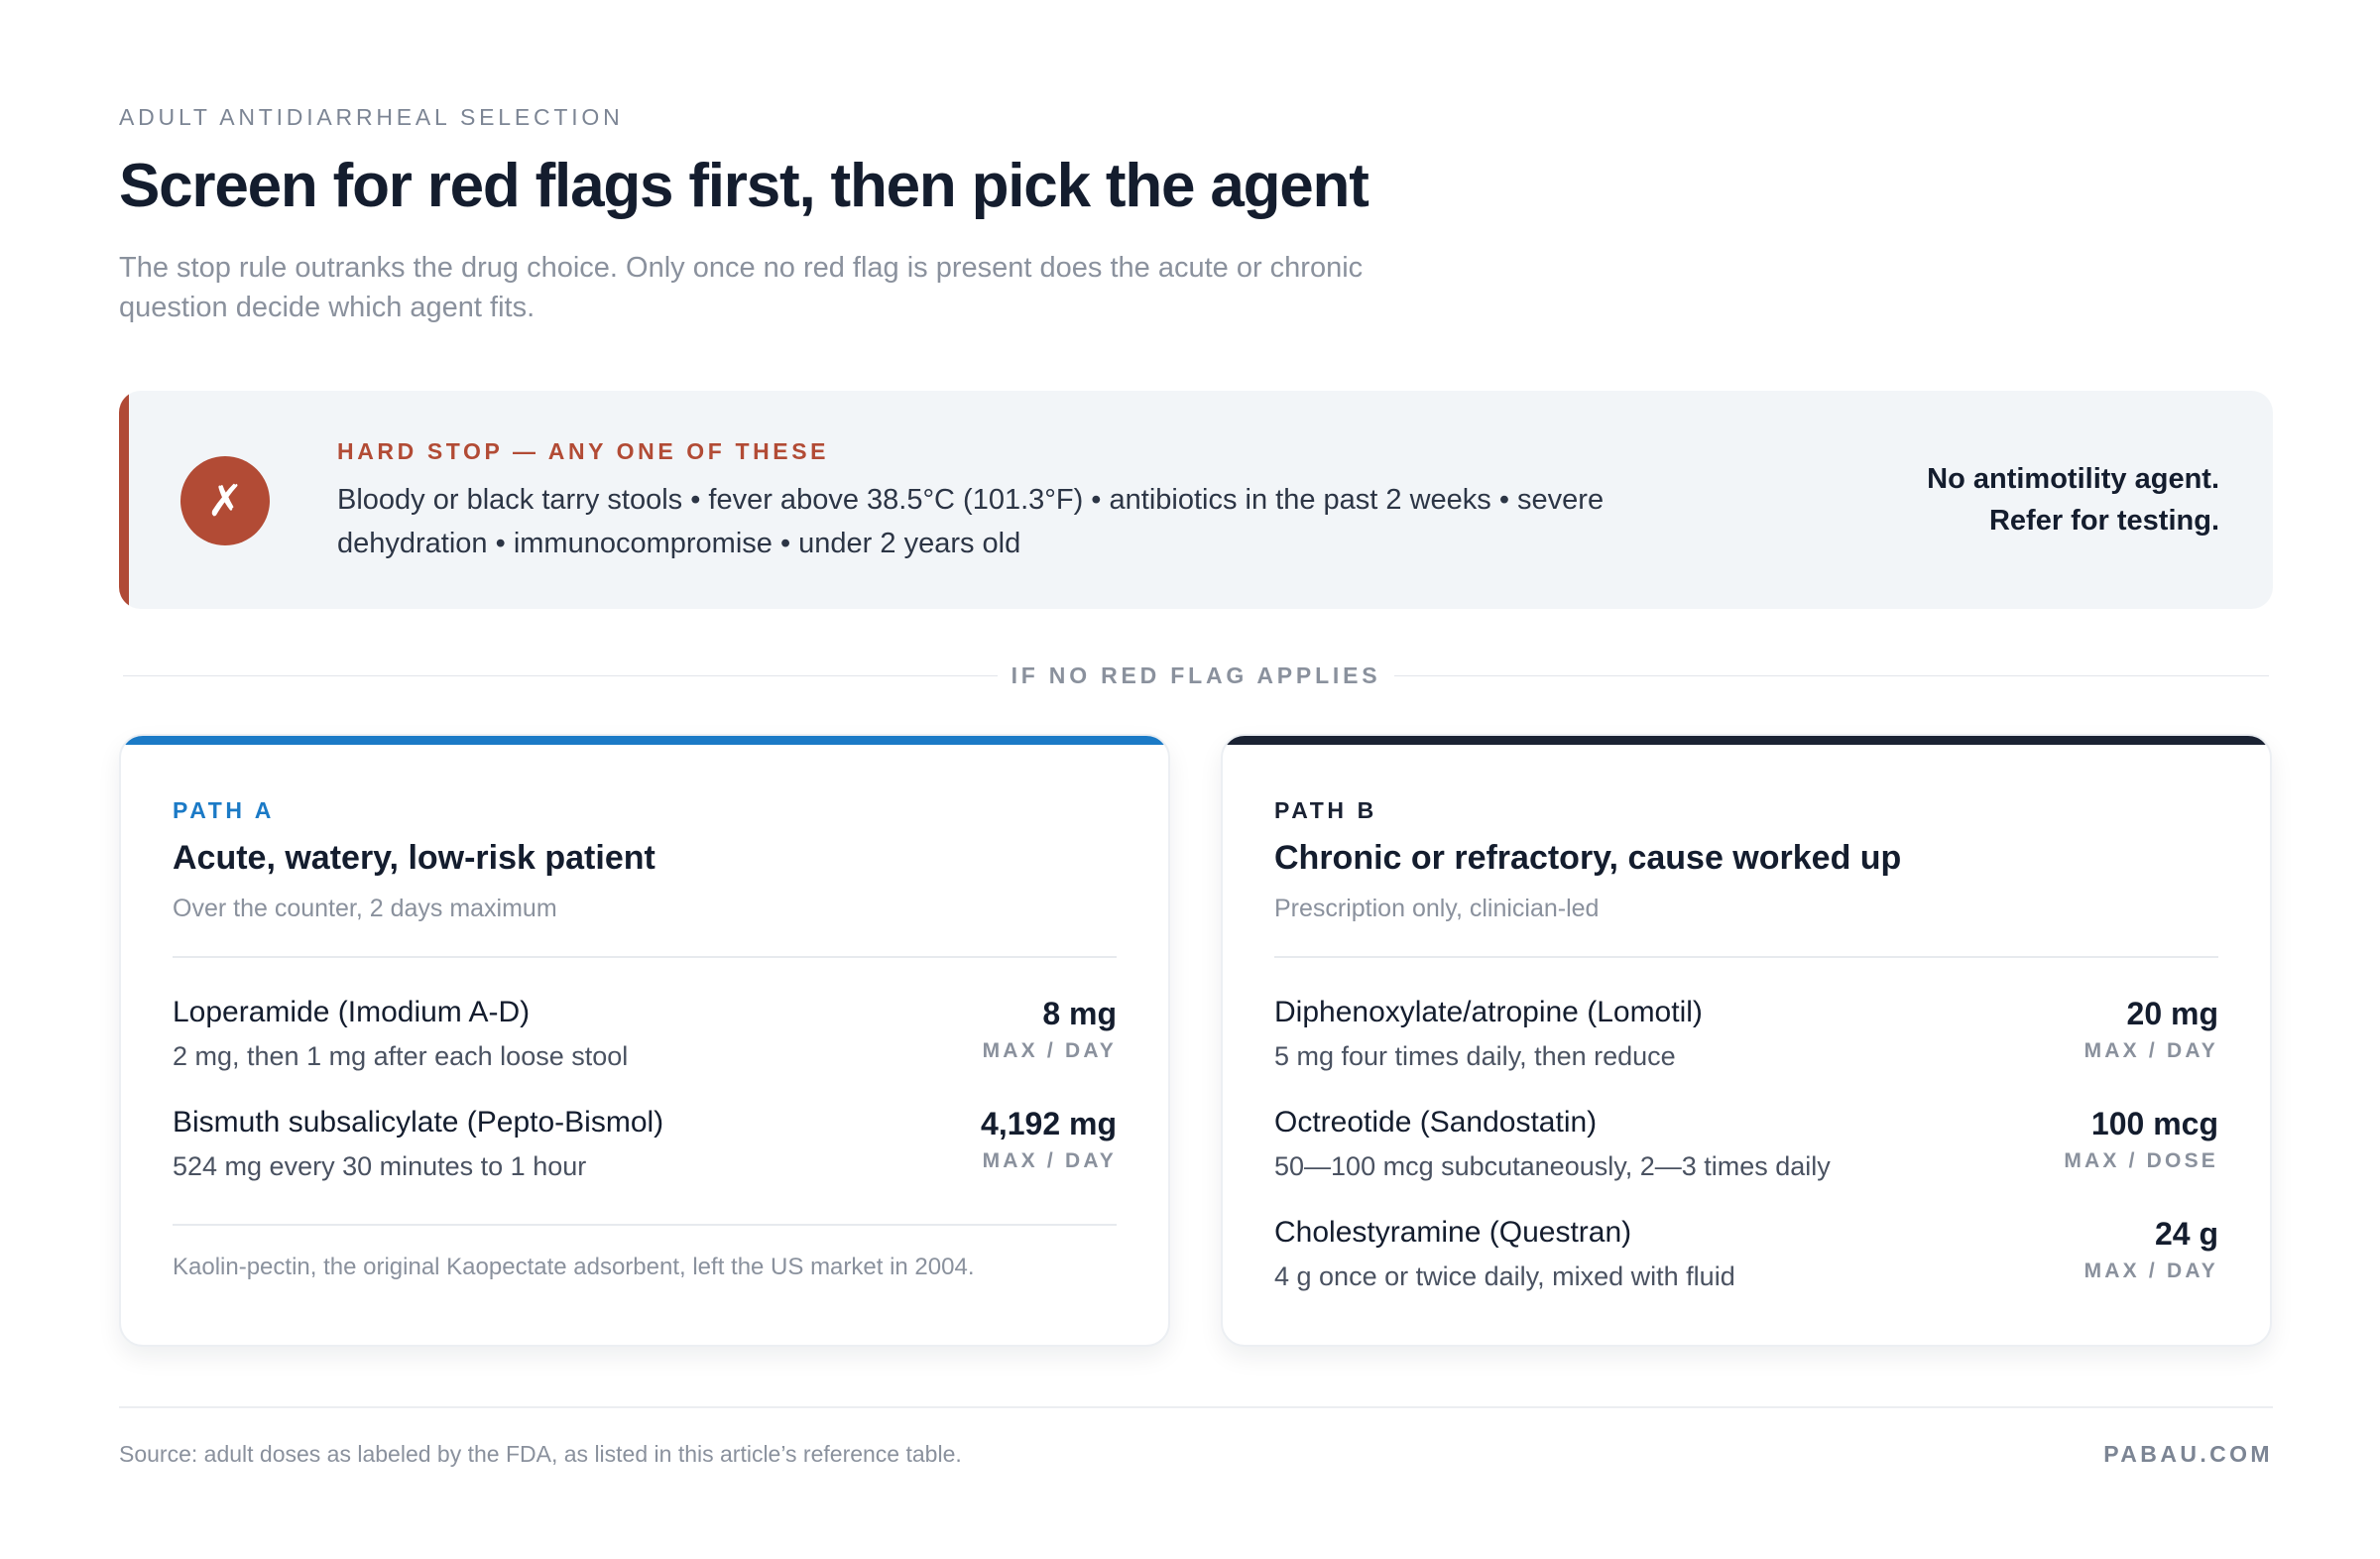  I want to click on brand-link: PABAU.COM, so click(2188, 1454).